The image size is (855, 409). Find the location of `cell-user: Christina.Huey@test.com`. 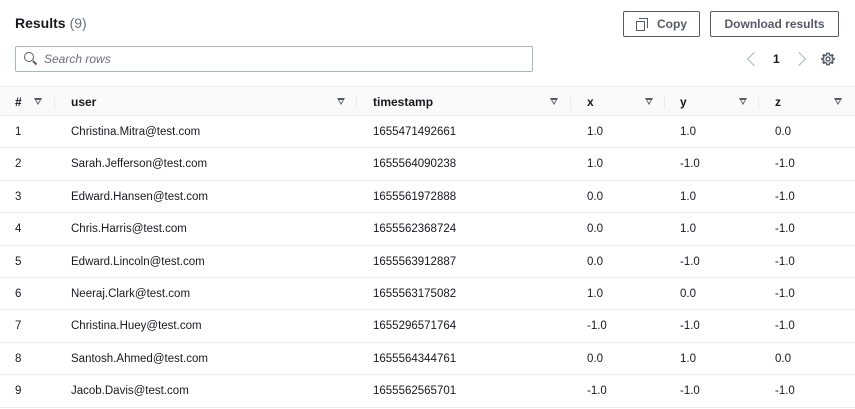

cell-user: Christina.Huey@test.com is located at coordinates (136, 326).